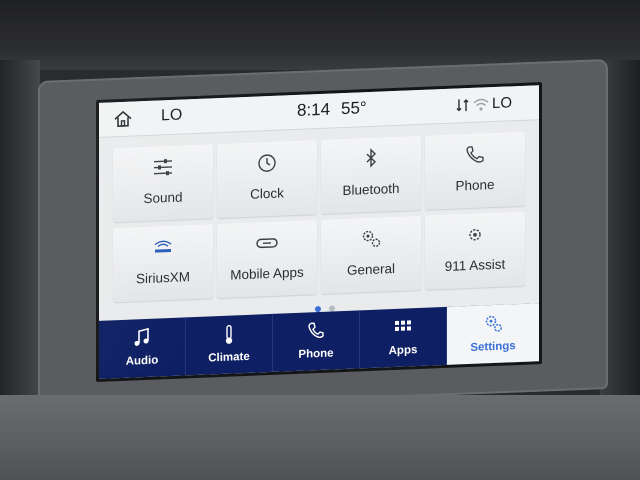  What do you see at coordinates (320, 35) in the screenshot?
I see `dashboard-top` at bounding box center [320, 35].